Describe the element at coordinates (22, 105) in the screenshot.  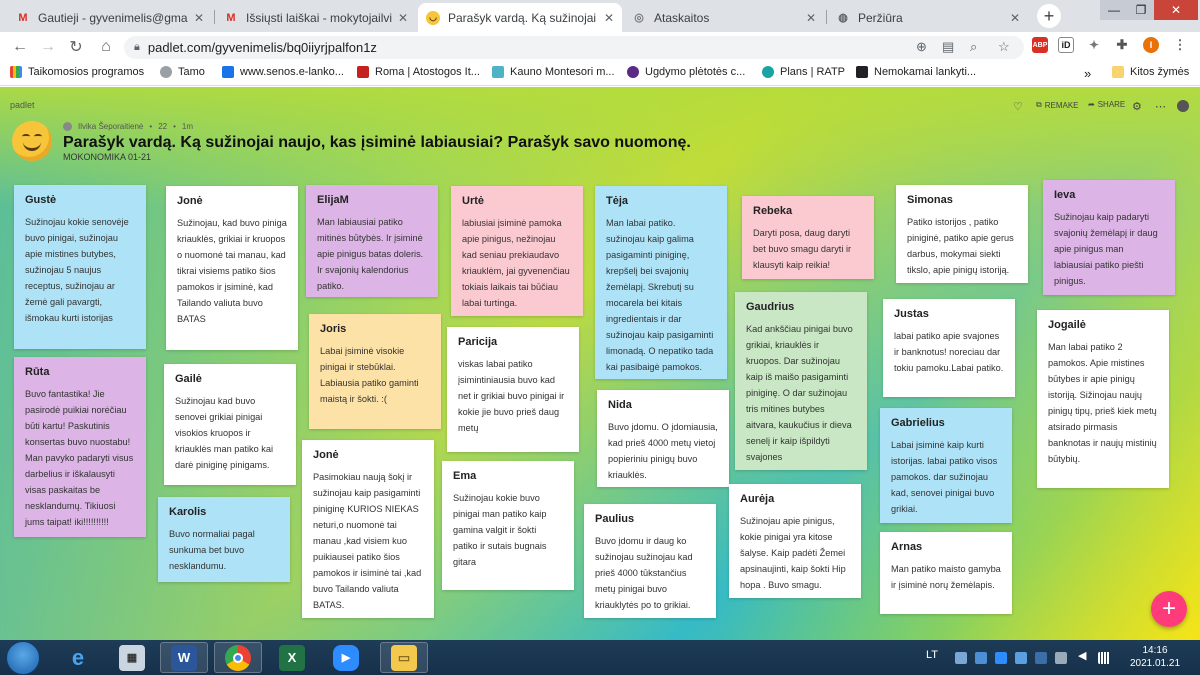
I see `padlet-logo: padlet` at that location.